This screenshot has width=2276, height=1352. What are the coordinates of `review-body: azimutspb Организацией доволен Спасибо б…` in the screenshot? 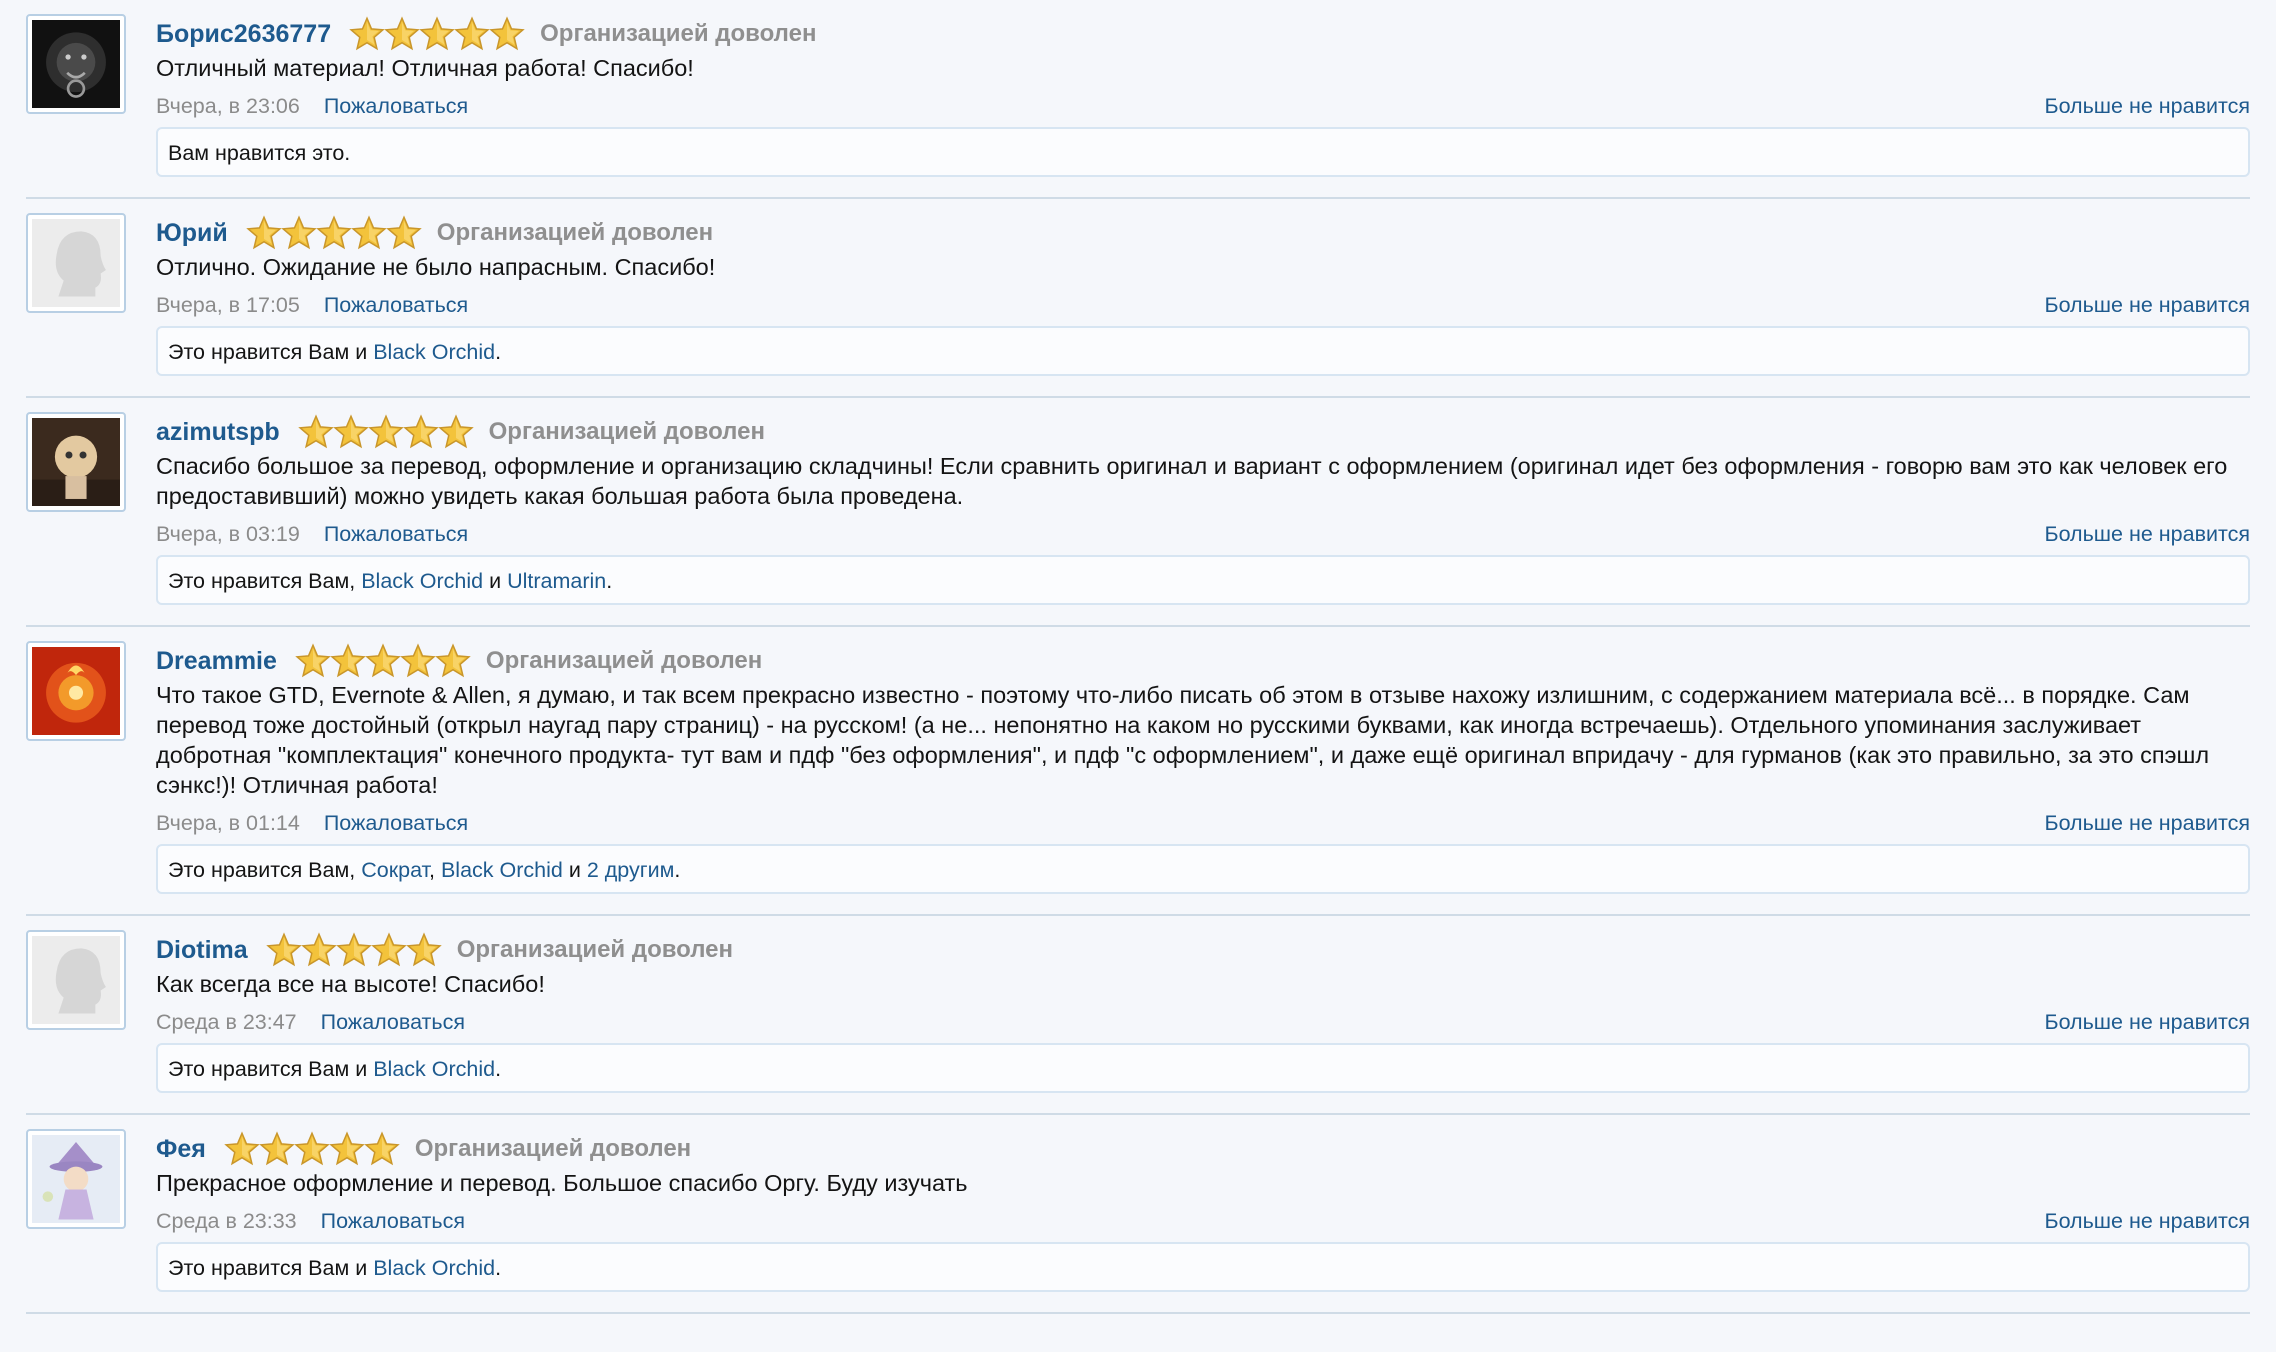 It's located at (1203, 501).